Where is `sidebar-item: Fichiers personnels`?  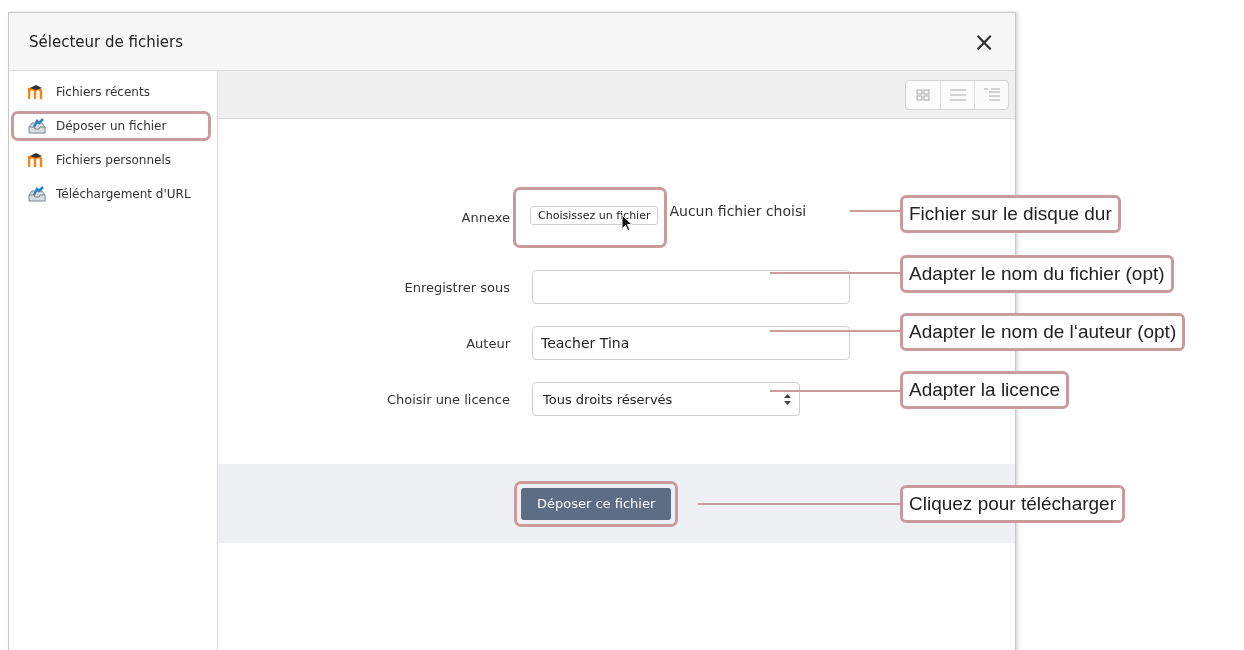 sidebar-item: Fichiers personnels is located at coordinates (111, 160).